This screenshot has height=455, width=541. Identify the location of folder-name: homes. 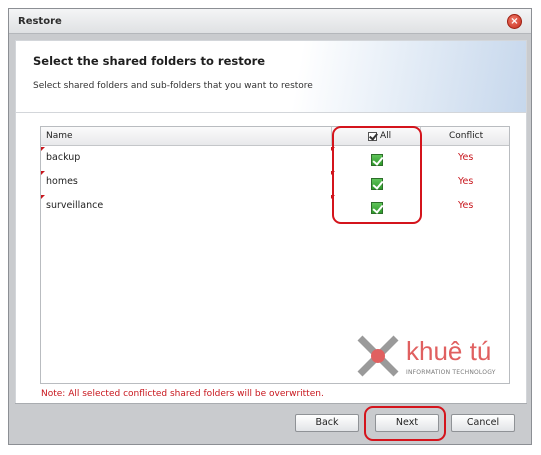
(62, 181).